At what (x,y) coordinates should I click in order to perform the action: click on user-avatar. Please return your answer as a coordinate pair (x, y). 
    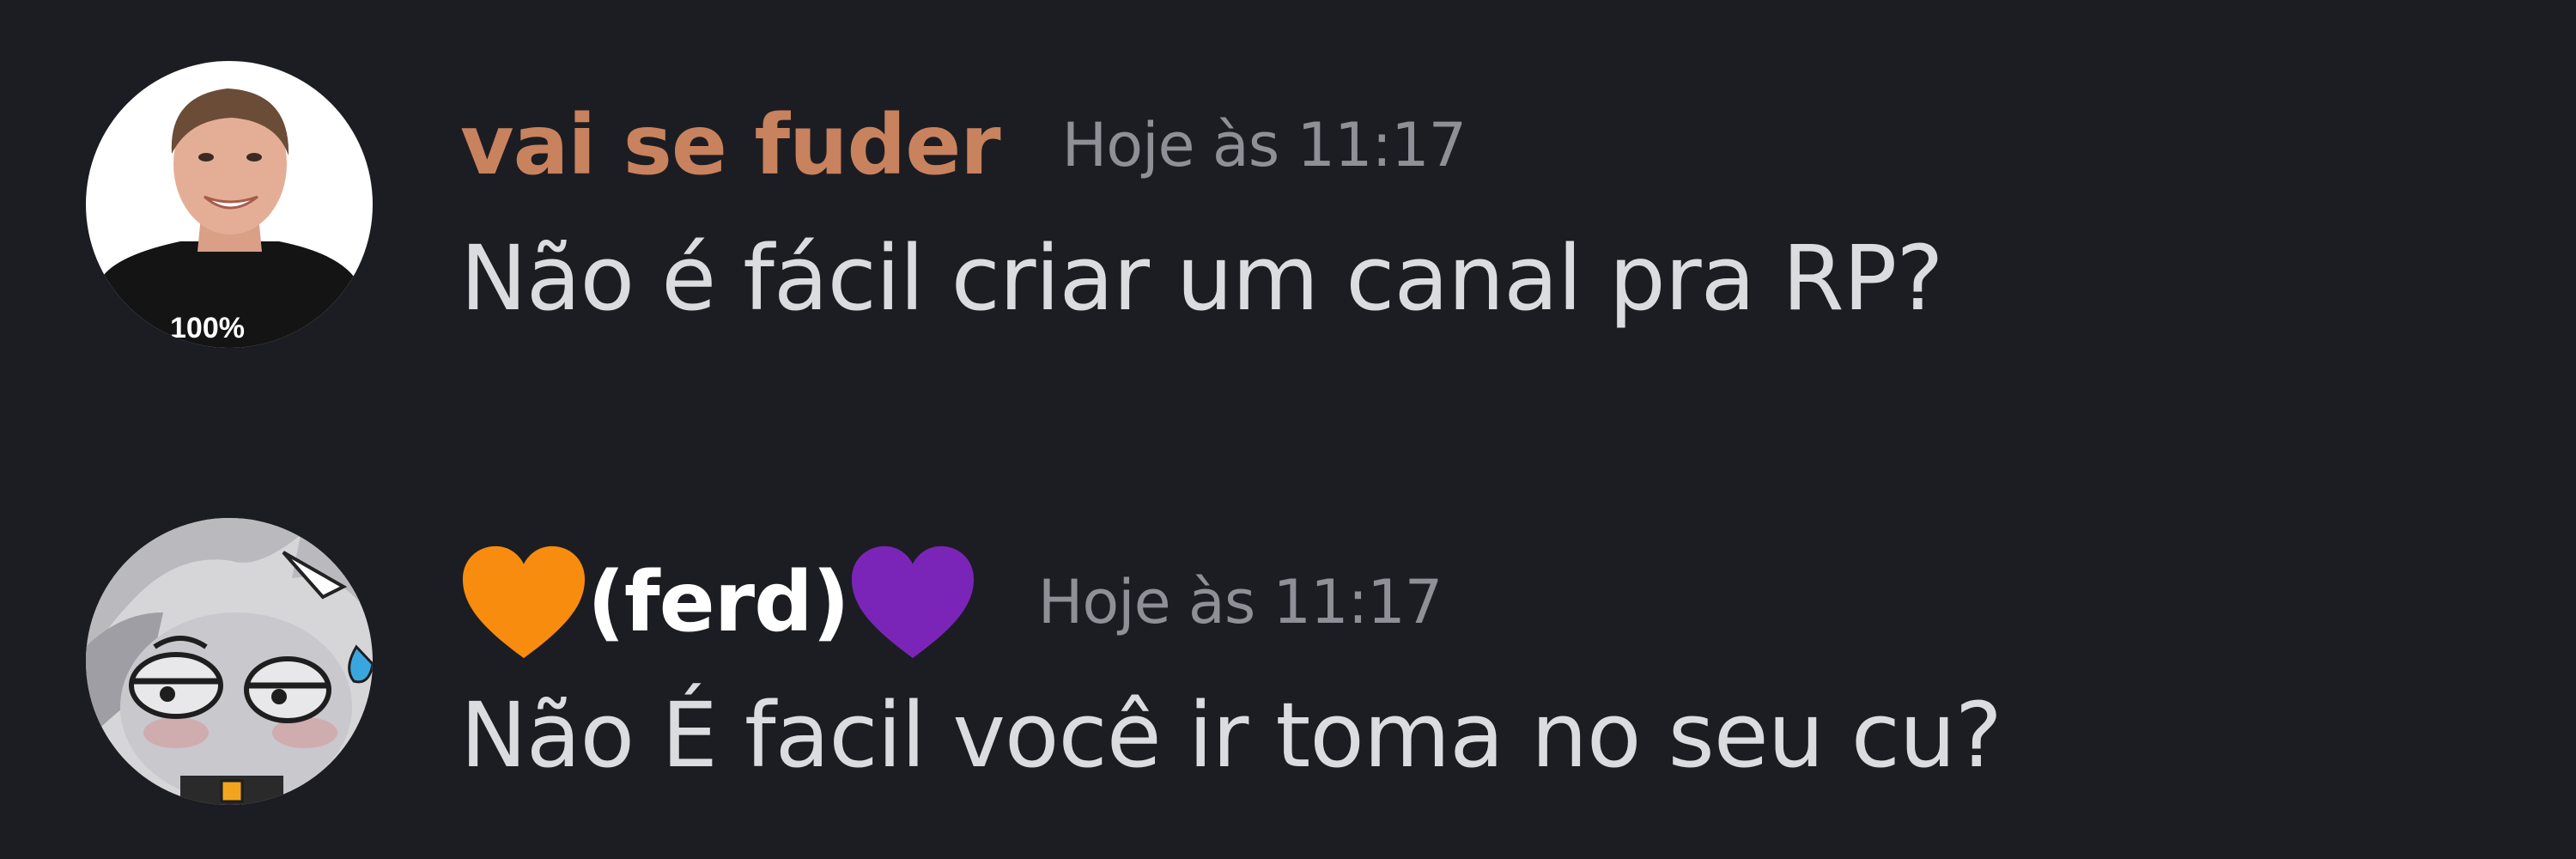
    Looking at the image, I should click on (229, 661).